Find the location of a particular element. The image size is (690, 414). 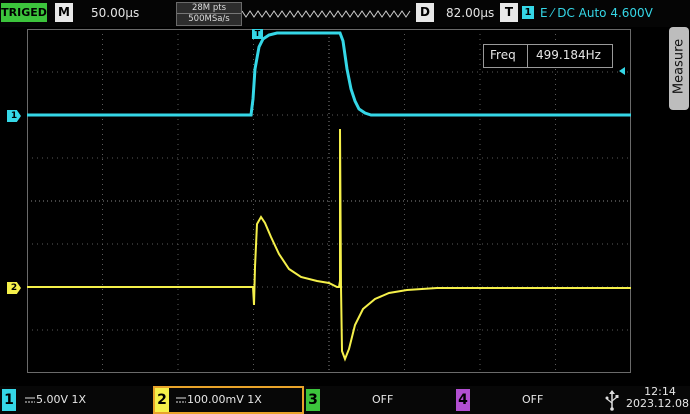

trigger-channel-chip: 1 is located at coordinates (528, 12).